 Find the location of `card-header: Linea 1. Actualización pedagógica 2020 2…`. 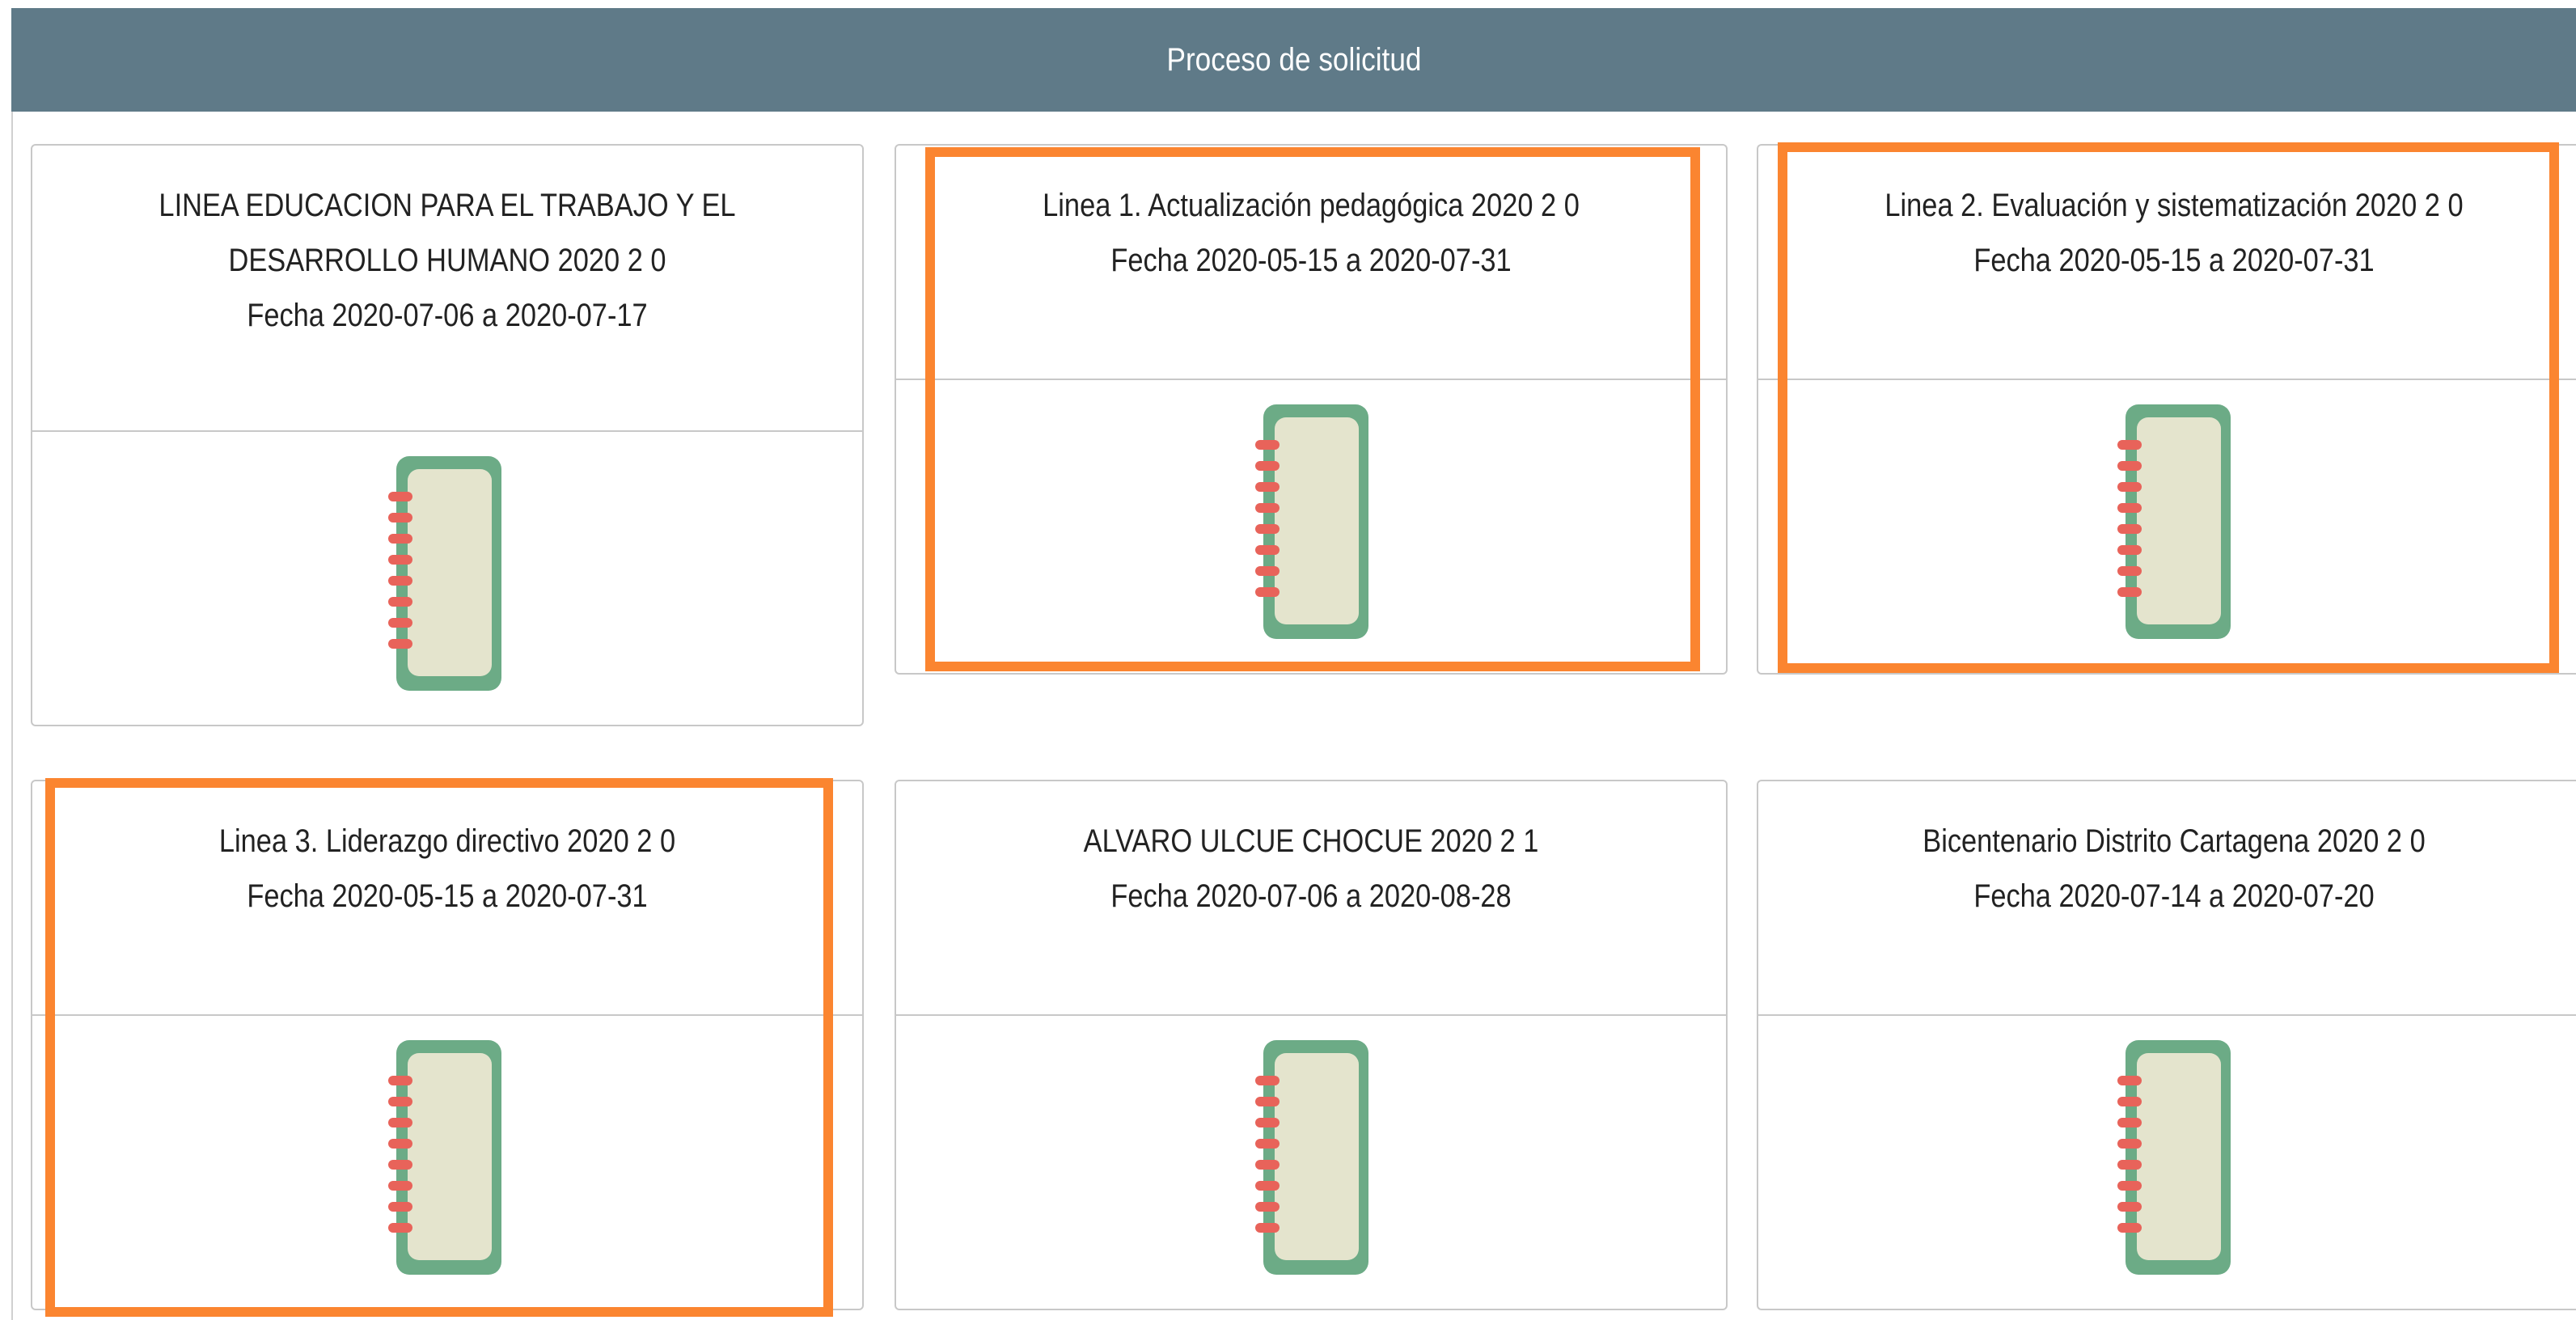

card-header: Linea 1. Actualización pedagógica 2020 2… is located at coordinates (1311, 233).